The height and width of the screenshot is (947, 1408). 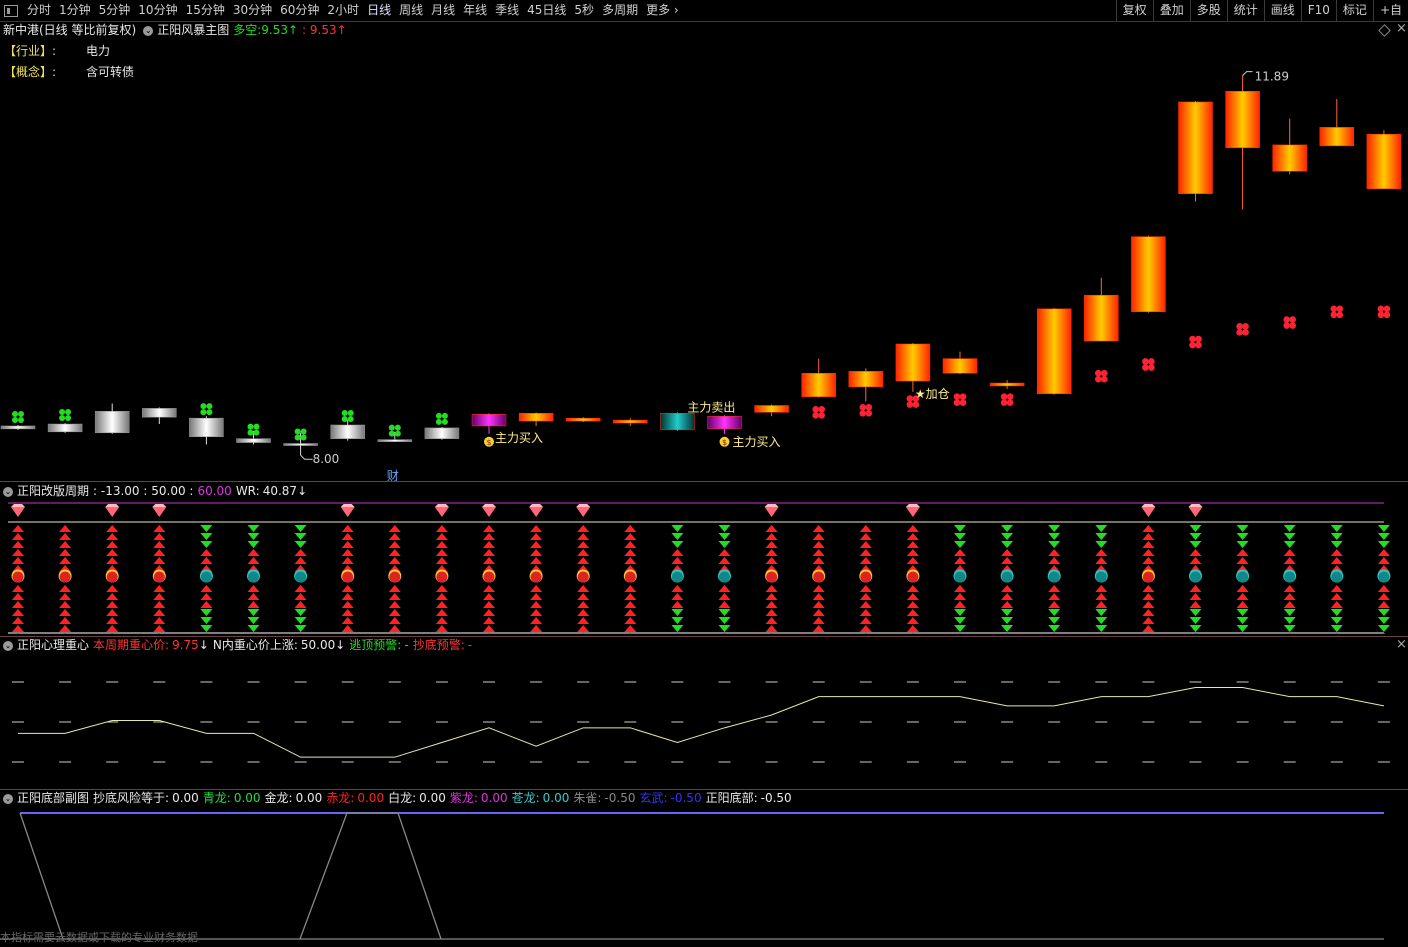 What do you see at coordinates (75, 10) in the screenshot?
I see `period-tab: 1分钟` at bounding box center [75, 10].